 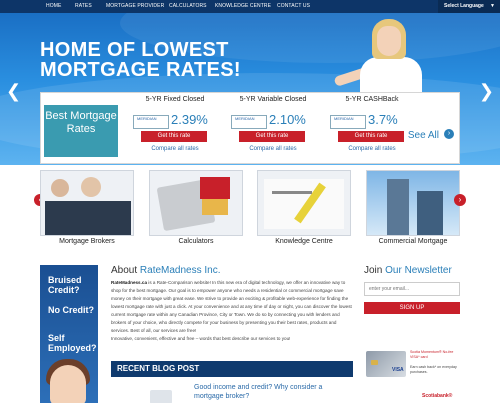 I want to click on banner-line-bruised-credit: Bruised Credit?, so click(x=65, y=285).